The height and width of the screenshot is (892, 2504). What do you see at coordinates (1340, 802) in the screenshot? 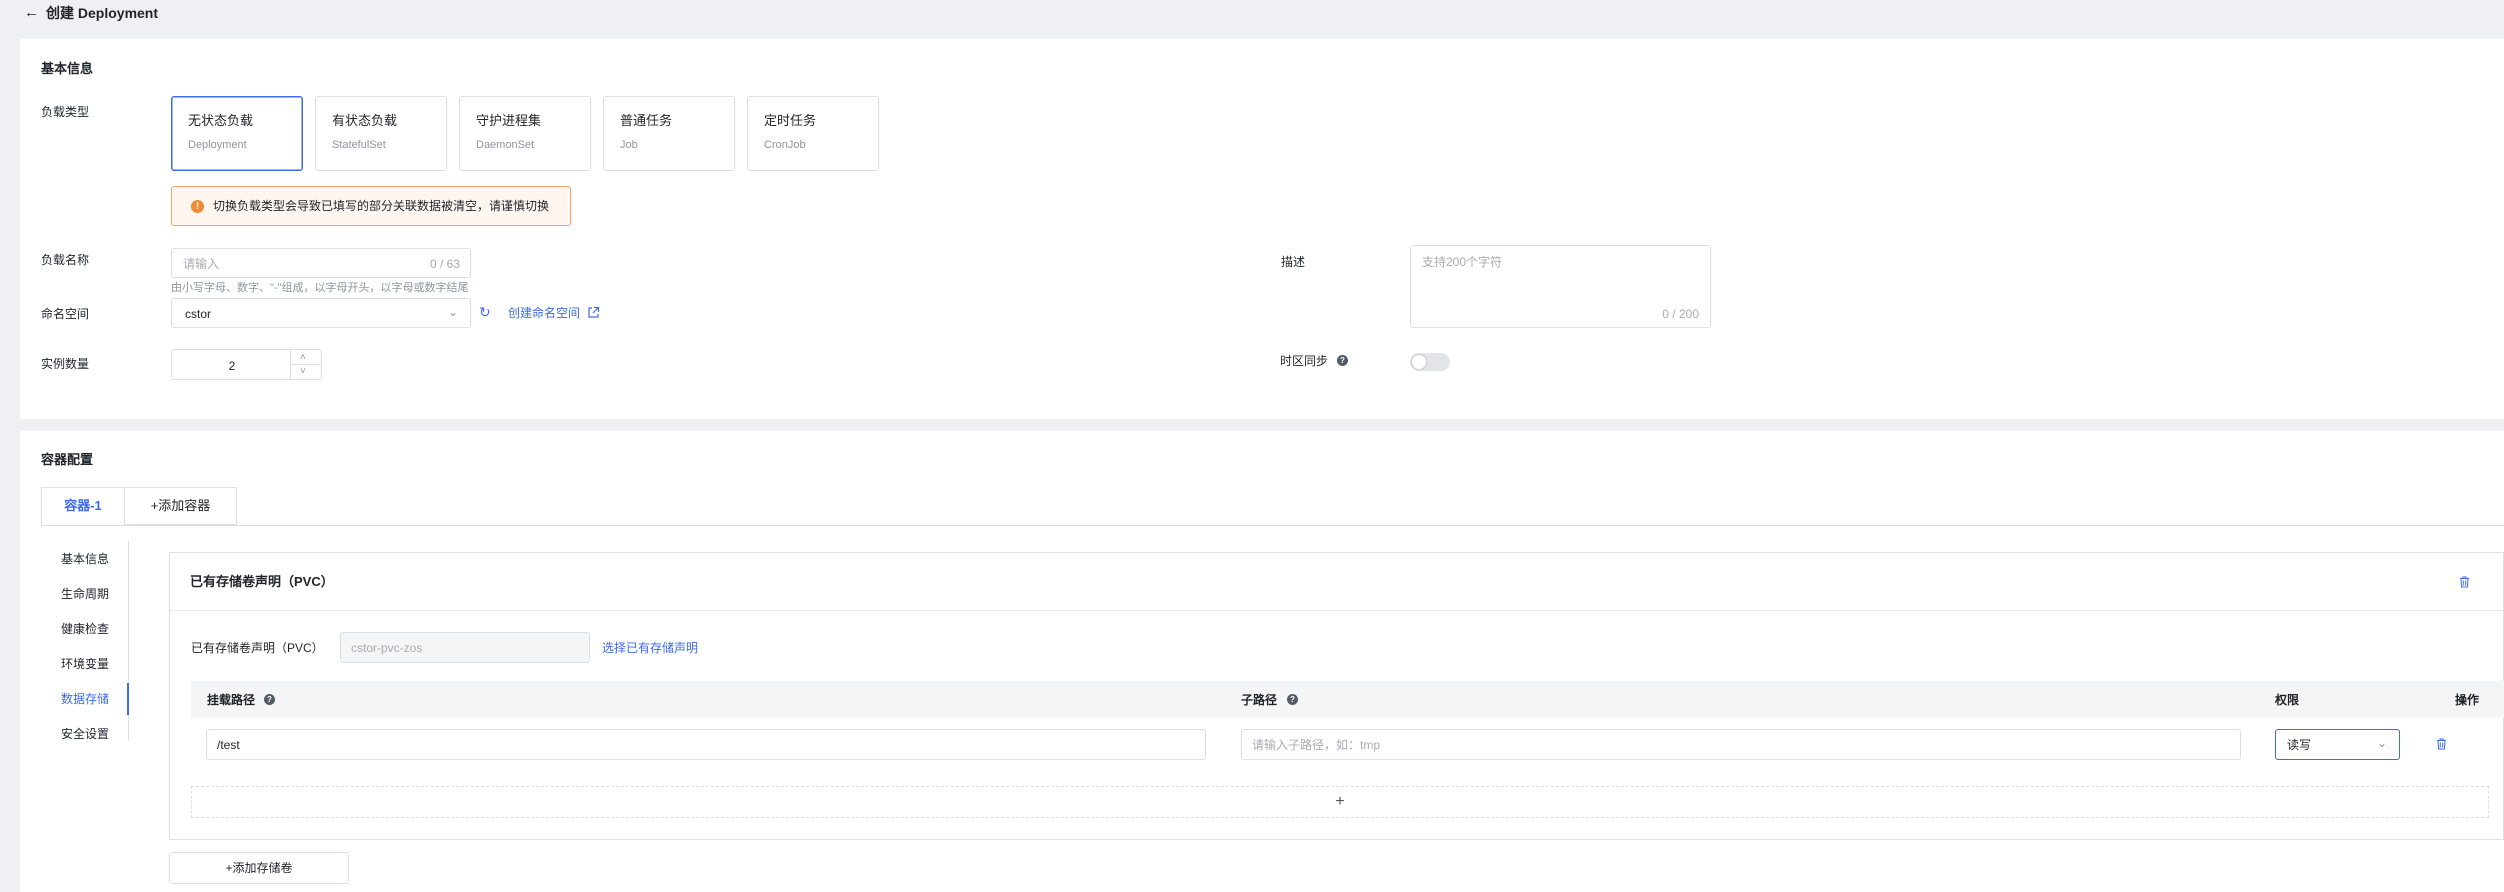
I see `add-mount-row-button: +` at bounding box center [1340, 802].